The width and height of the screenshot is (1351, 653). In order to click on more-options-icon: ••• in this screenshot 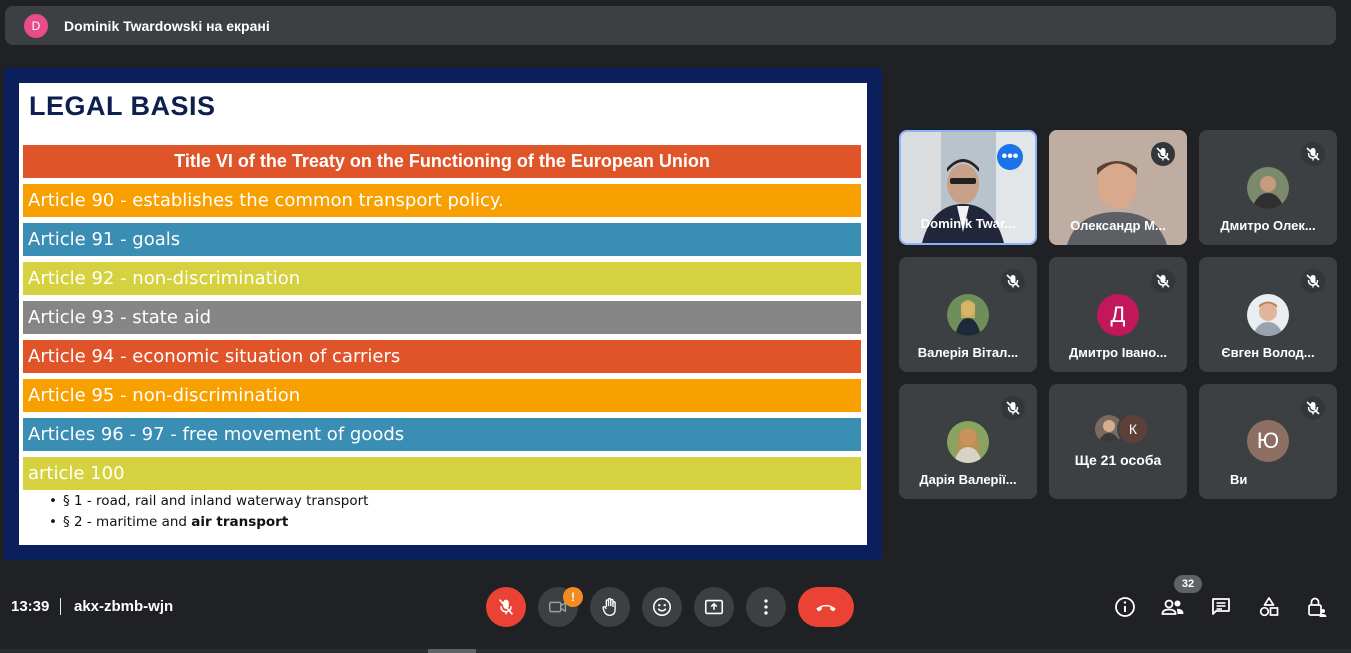, I will do `click(1010, 157)`.